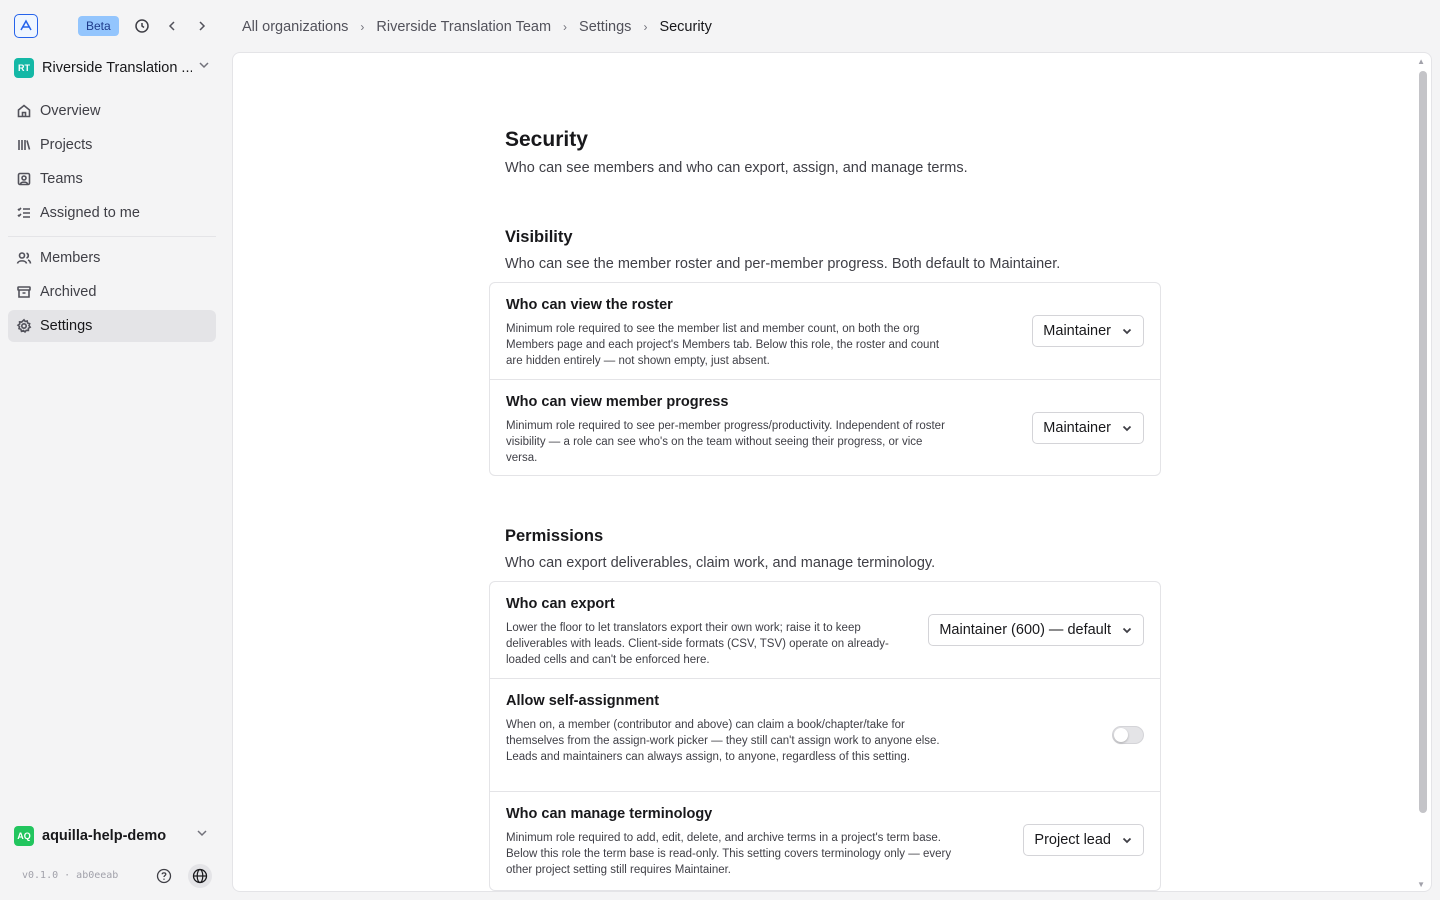 The image size is (1440, 900). I want to click on sidebar-item-archived: Archived, so click(112, 292).